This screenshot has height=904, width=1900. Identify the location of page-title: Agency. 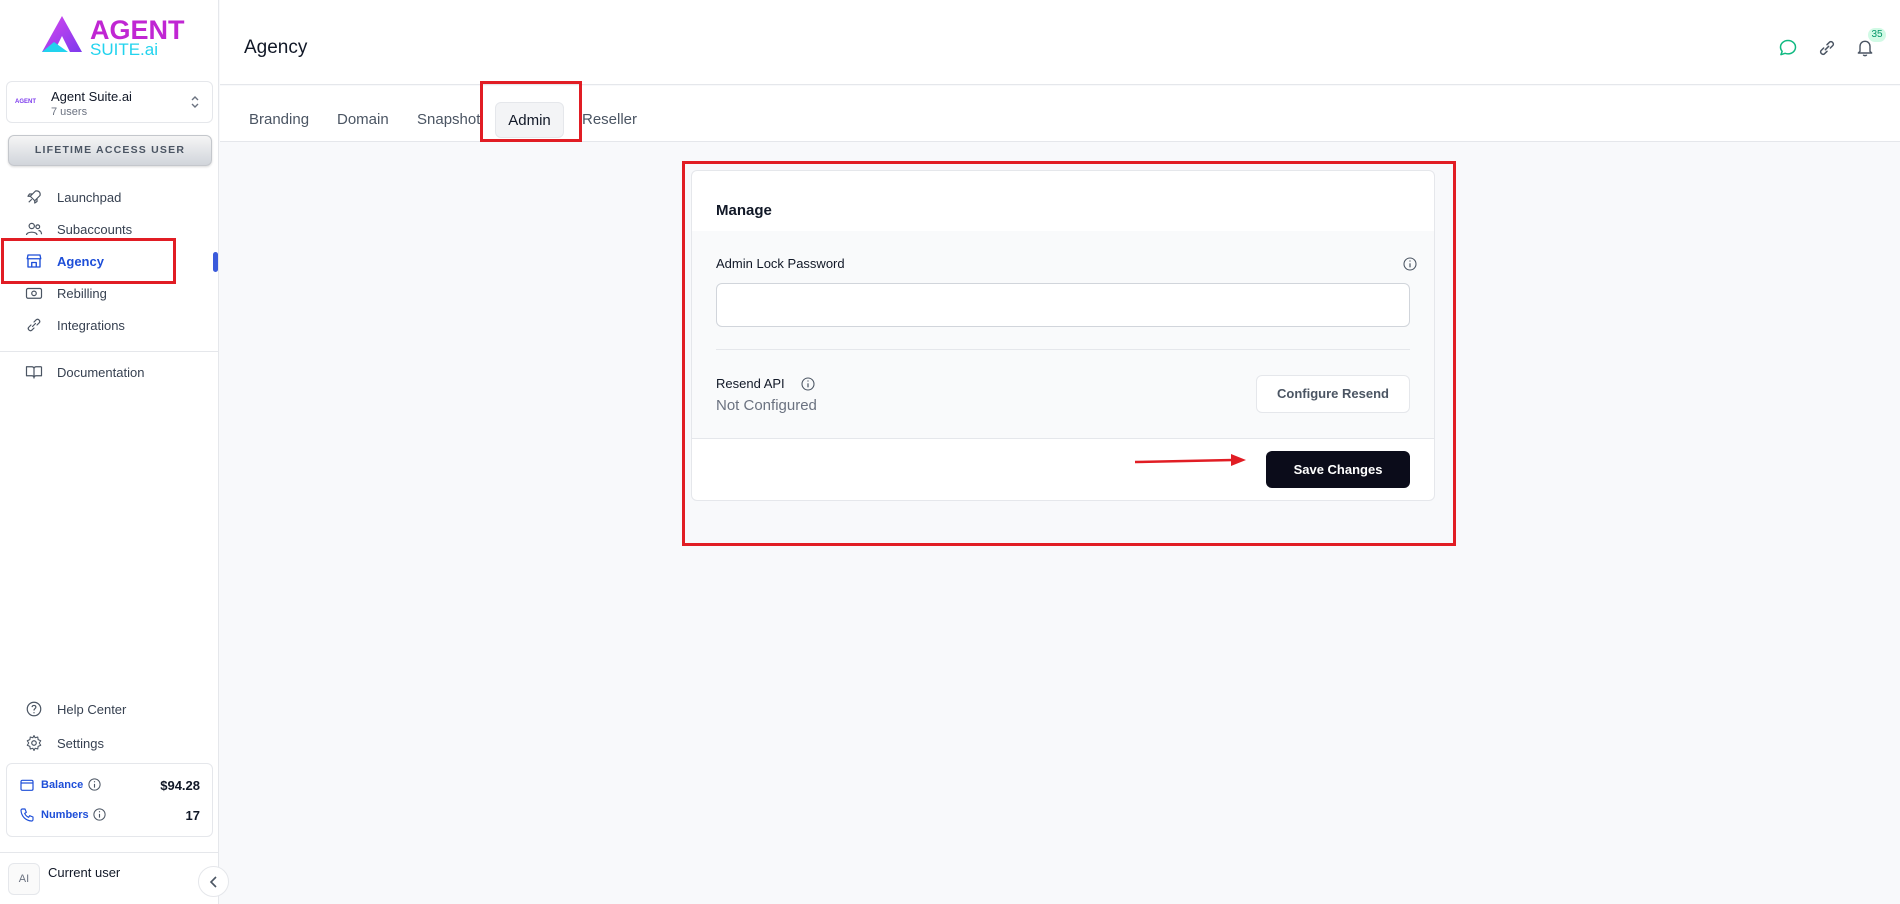
(276, 47).